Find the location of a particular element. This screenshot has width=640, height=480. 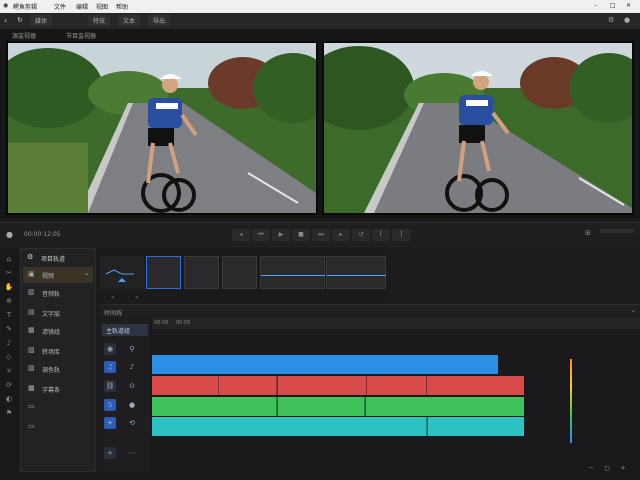

eye-icon: ◉ is located at coordinates (110, 349).